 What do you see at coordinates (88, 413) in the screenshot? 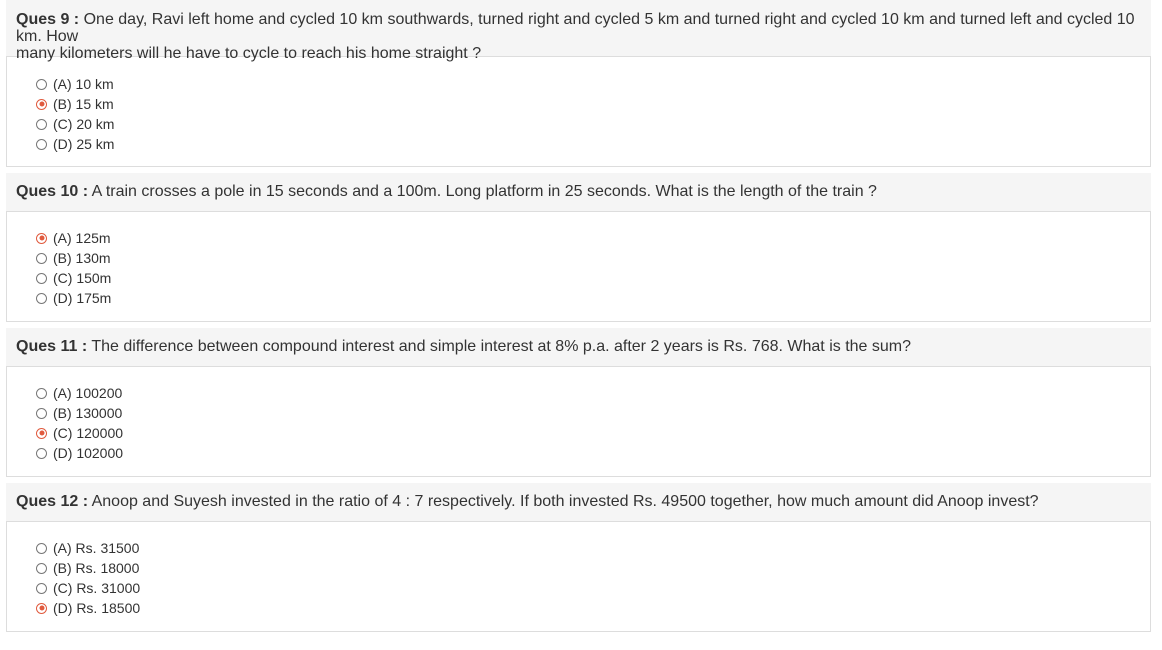
I see `option-label: (B) 130000` at bounding box center [88, 413].